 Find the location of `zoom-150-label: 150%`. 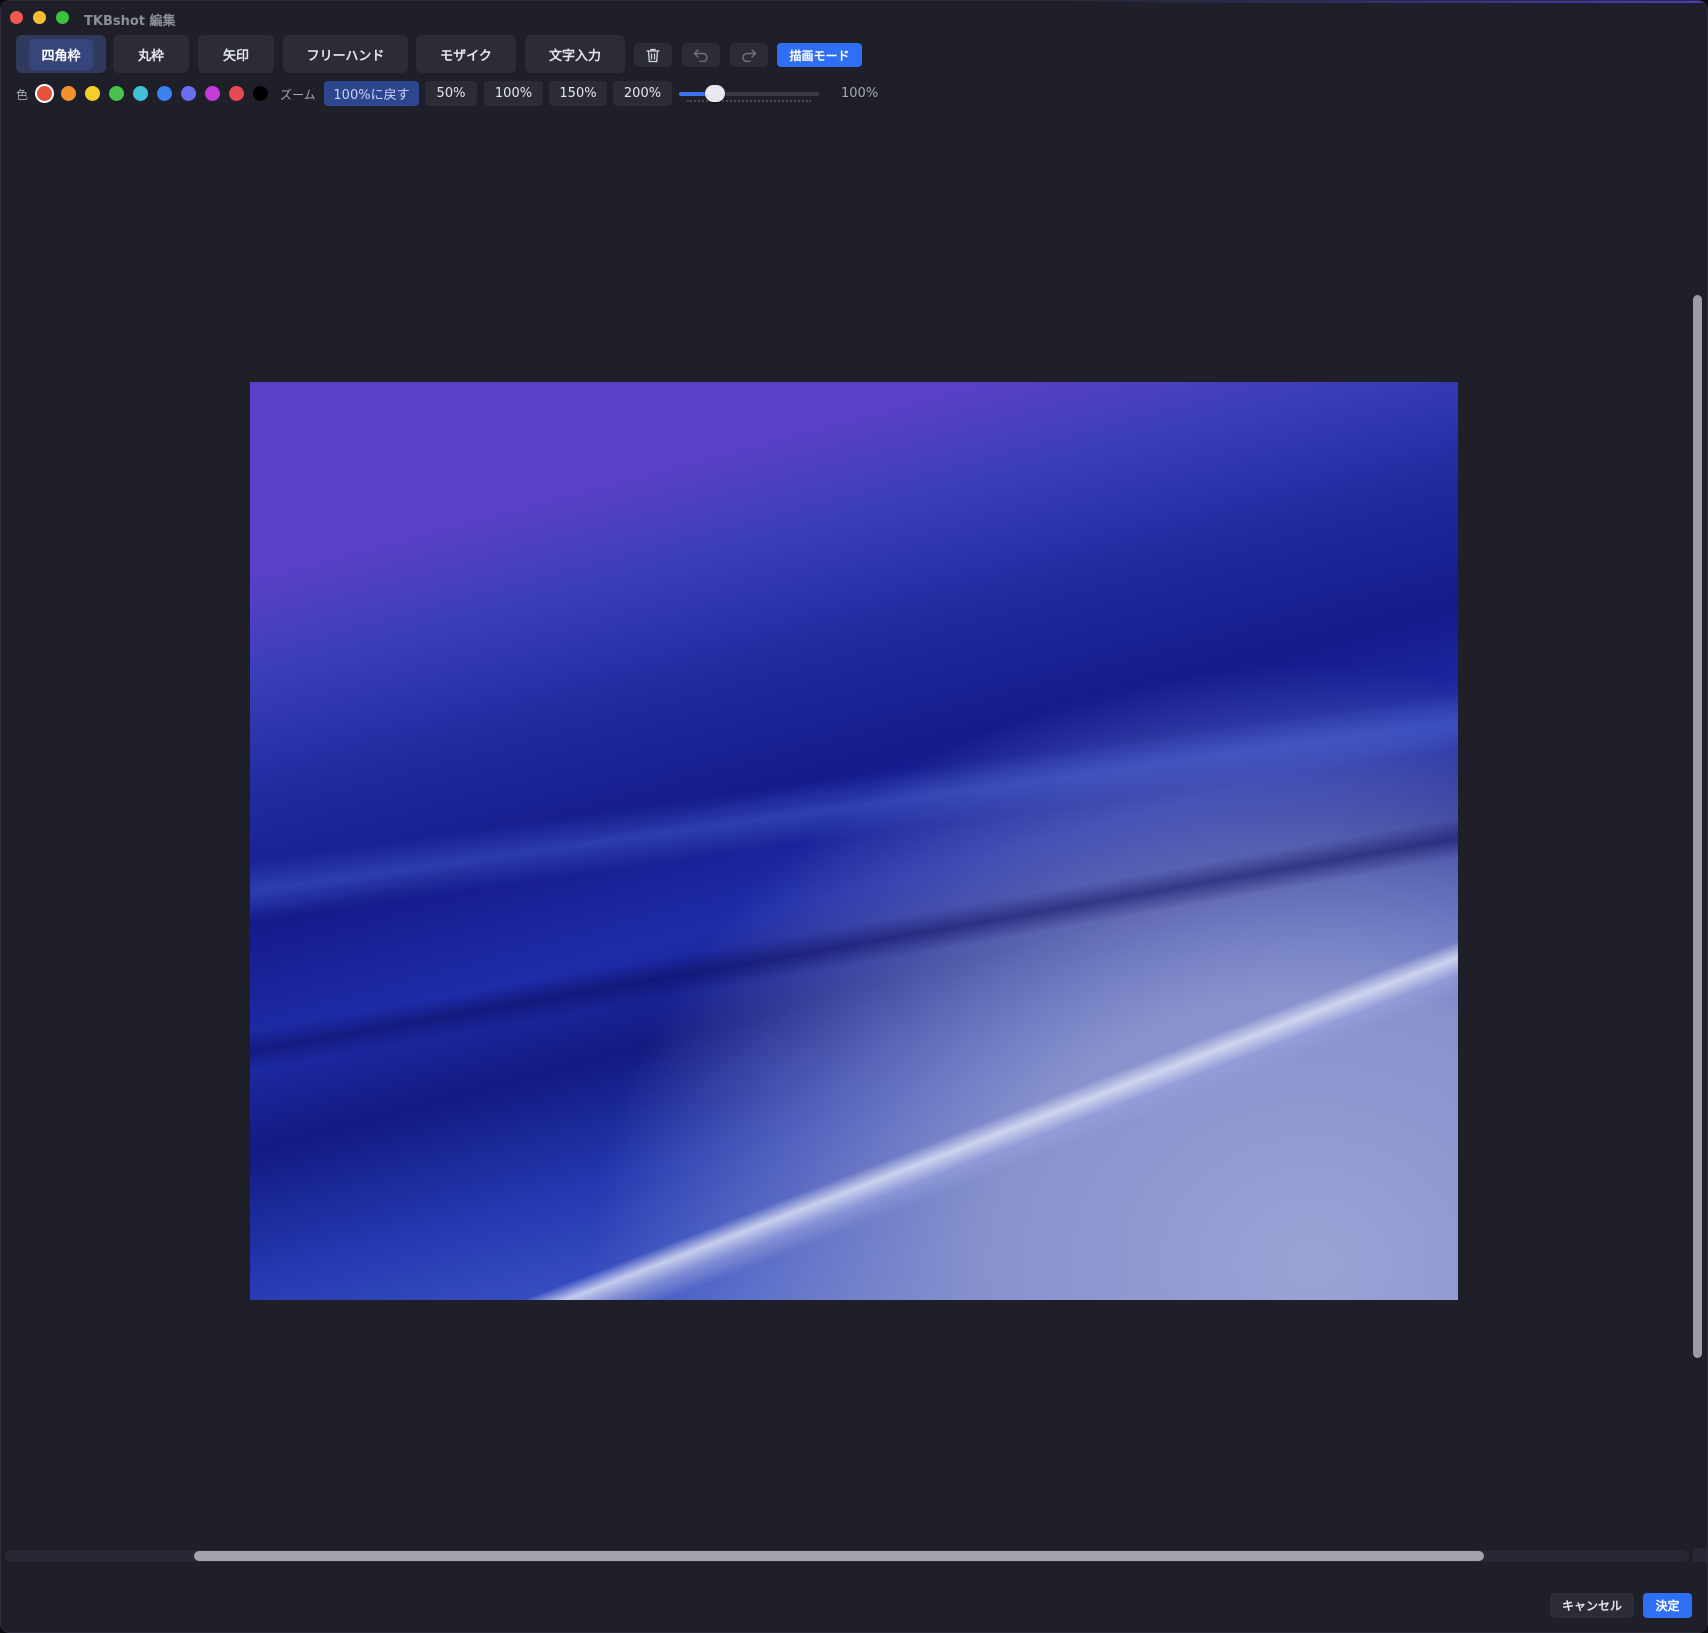

zoom-150-label: 150% is located at coordinates (578, 93).